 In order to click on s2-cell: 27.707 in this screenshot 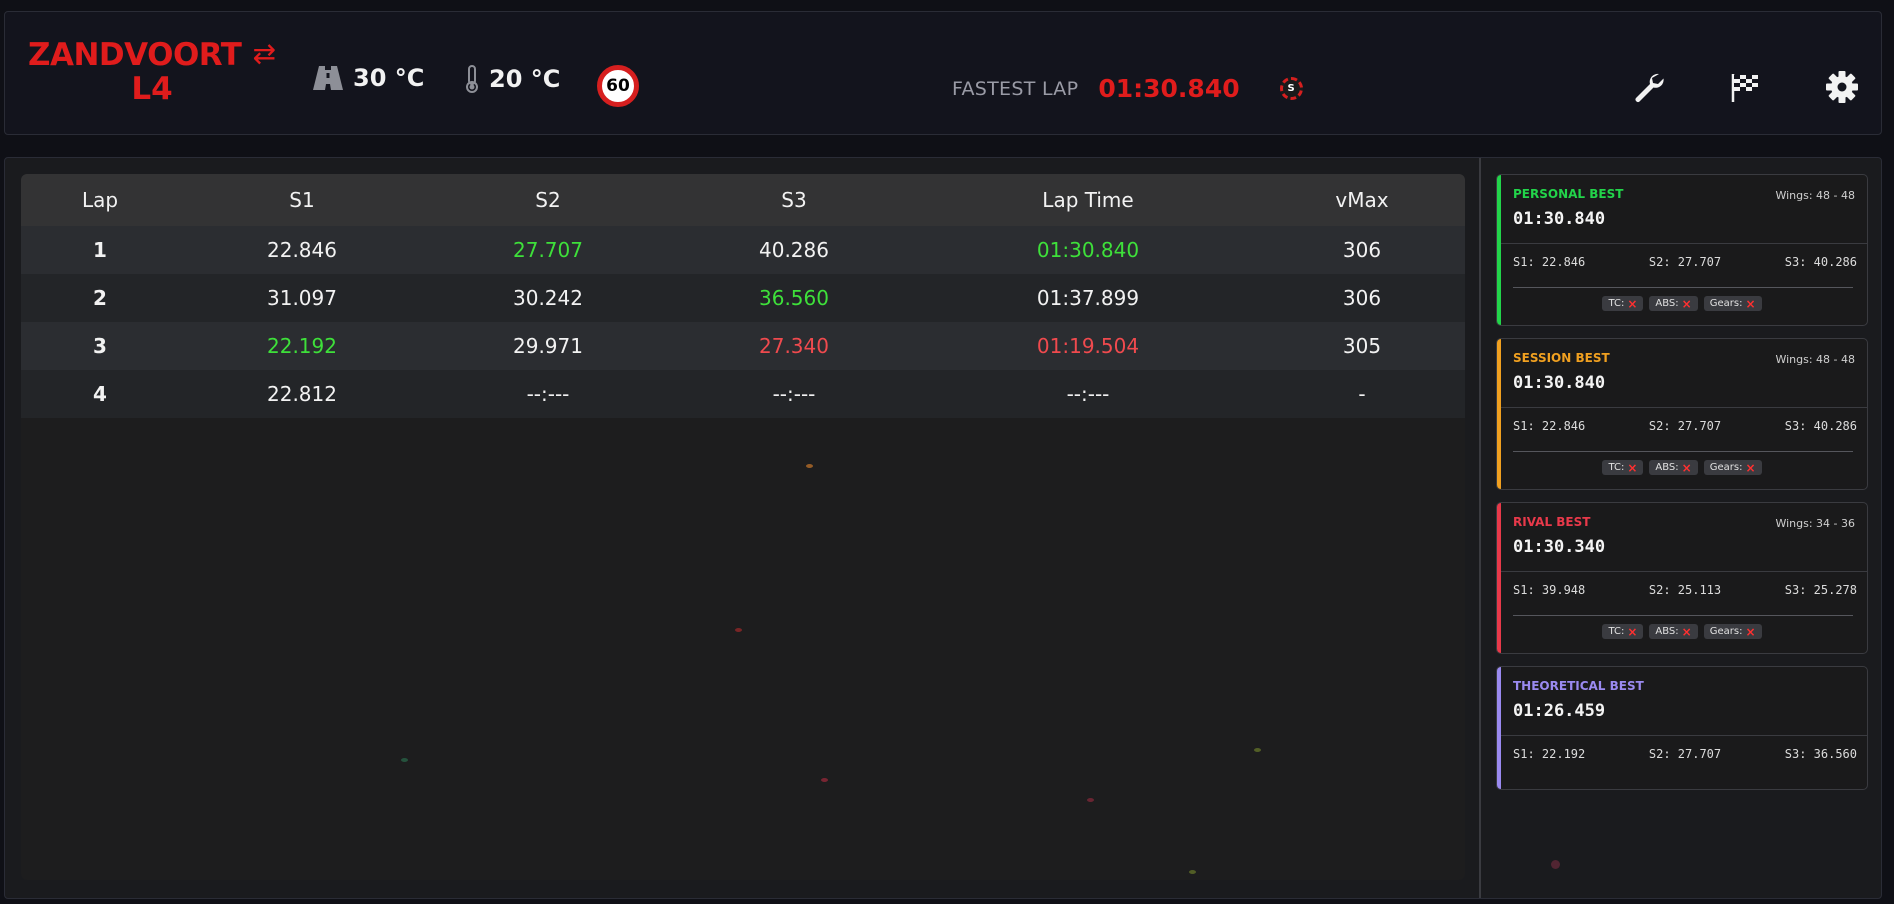, I will do `click(548, 250)`.